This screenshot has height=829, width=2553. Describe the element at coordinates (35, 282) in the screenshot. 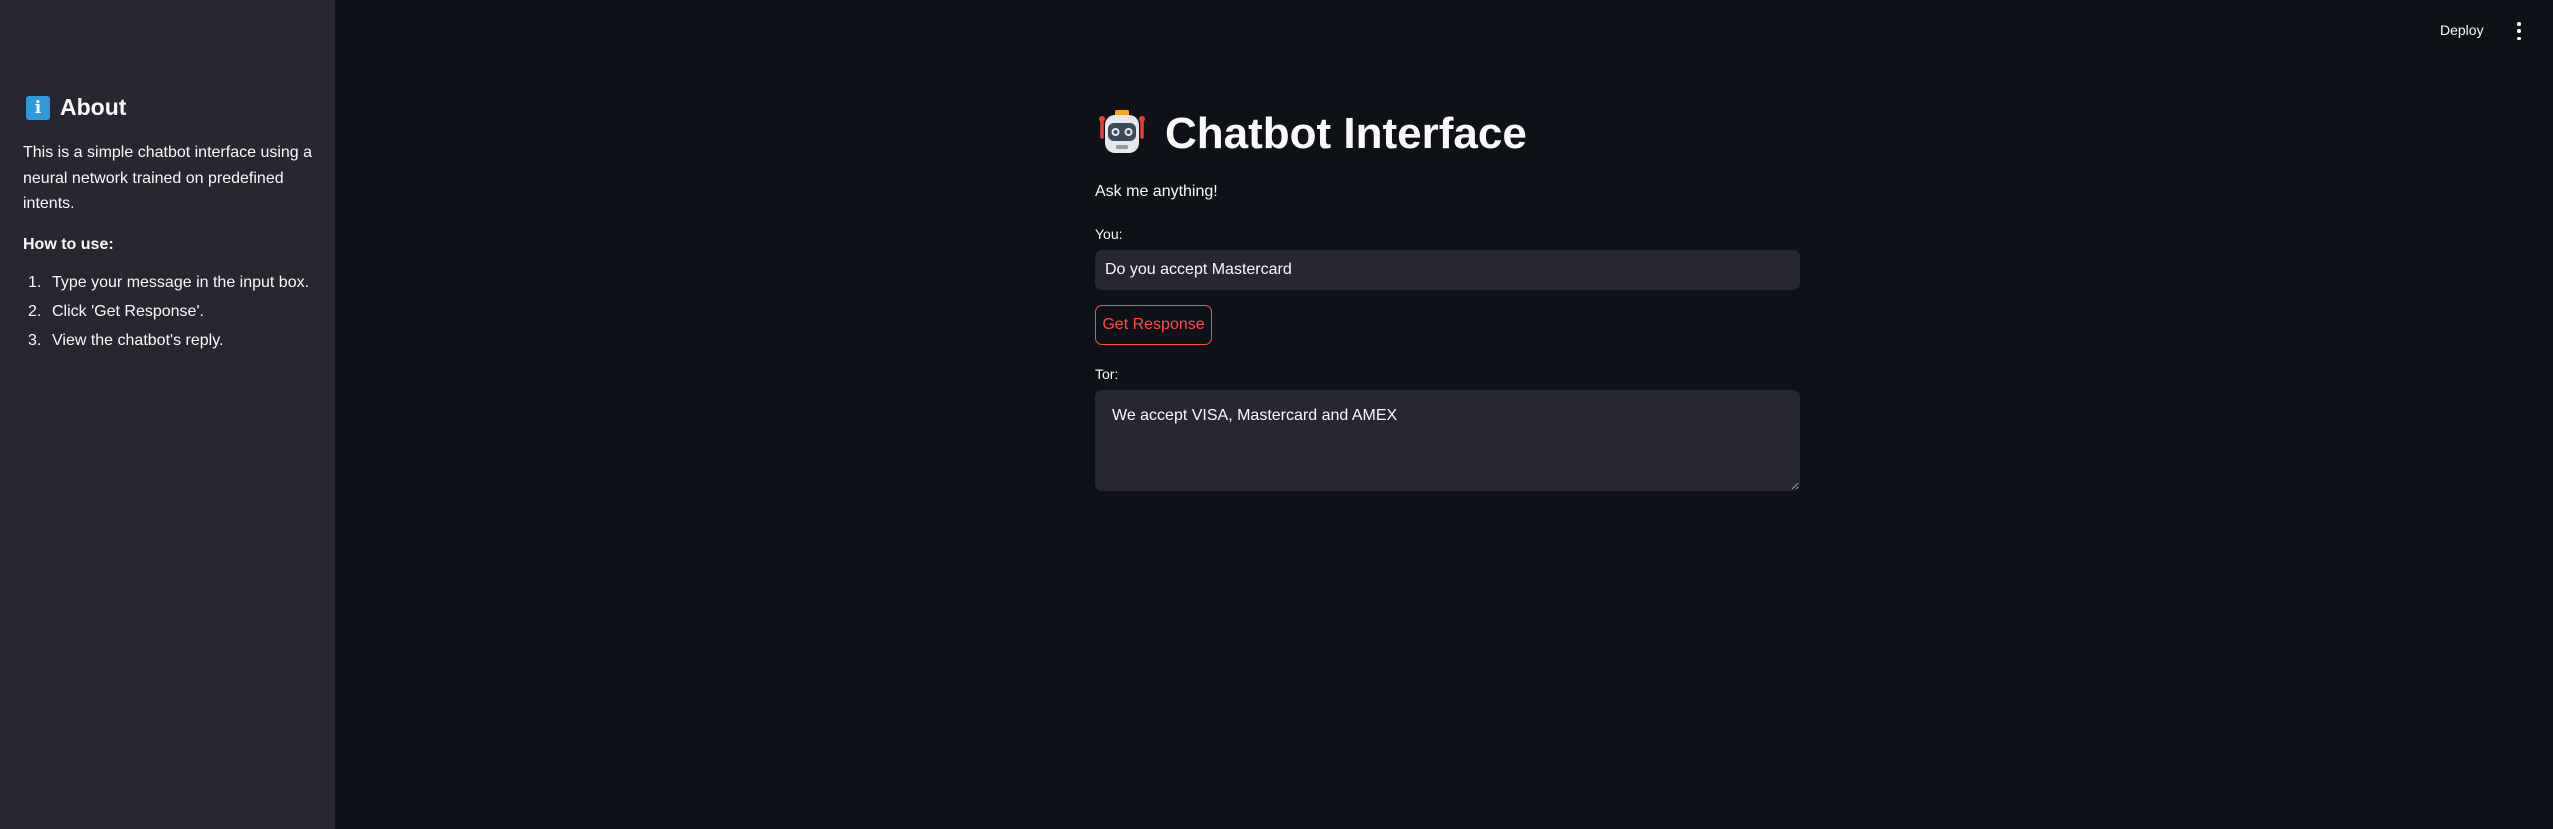

I see `step-number: 1.` at that location.